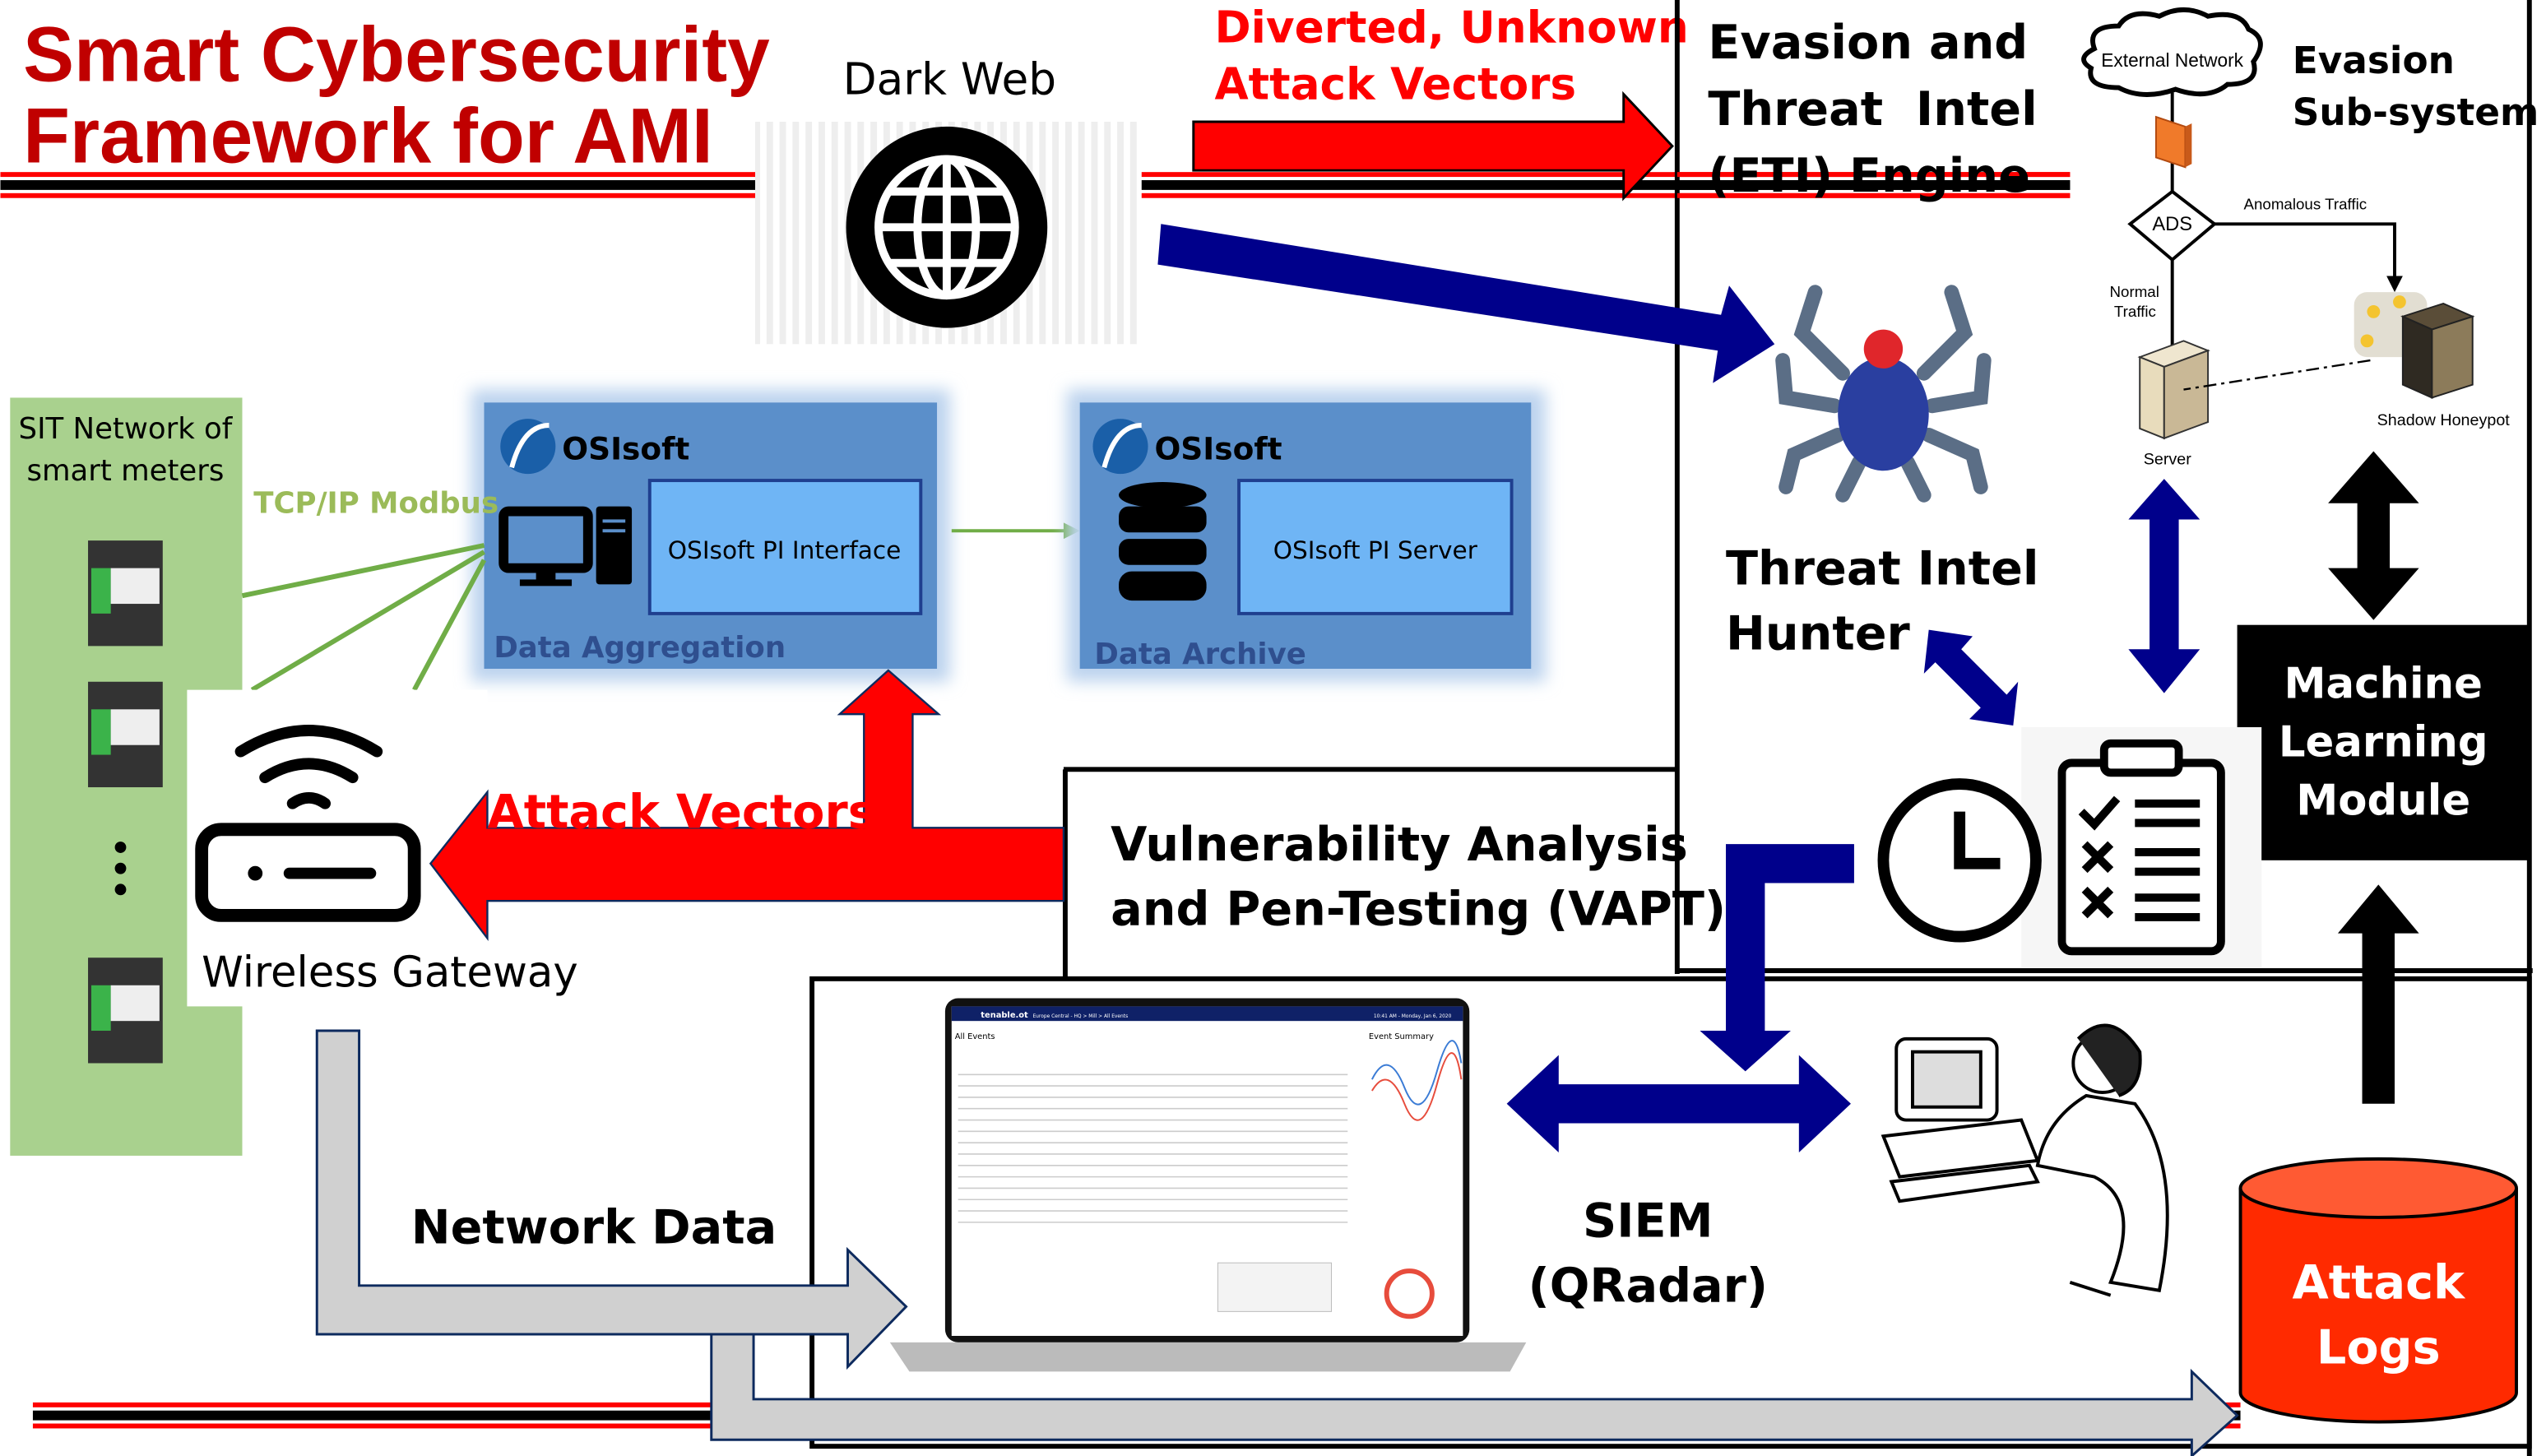  Describe the element at coordinates (949, 233) in the screenshot. I see `globe-icon` at that location.